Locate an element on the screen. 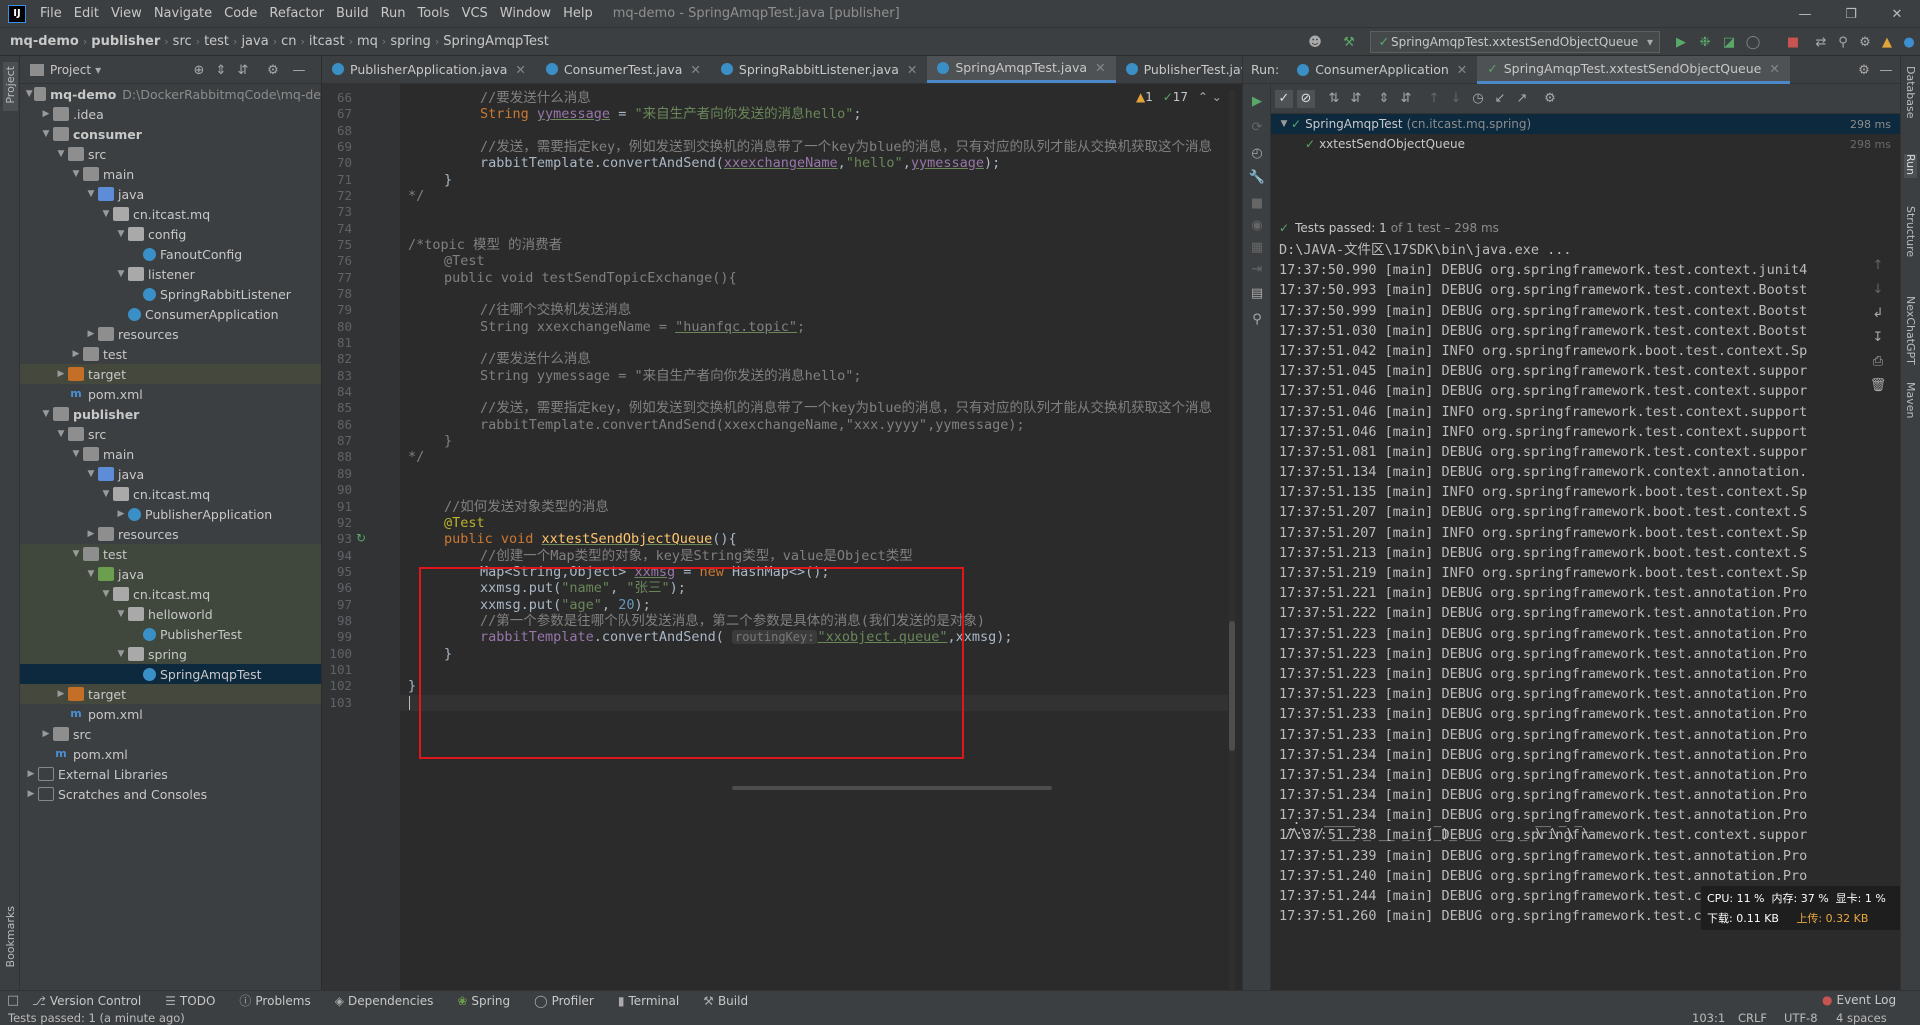 The height and width of the screenshot is (1025, 1920). translate-icon: ⇄ is located at coordinates (1821, 42).